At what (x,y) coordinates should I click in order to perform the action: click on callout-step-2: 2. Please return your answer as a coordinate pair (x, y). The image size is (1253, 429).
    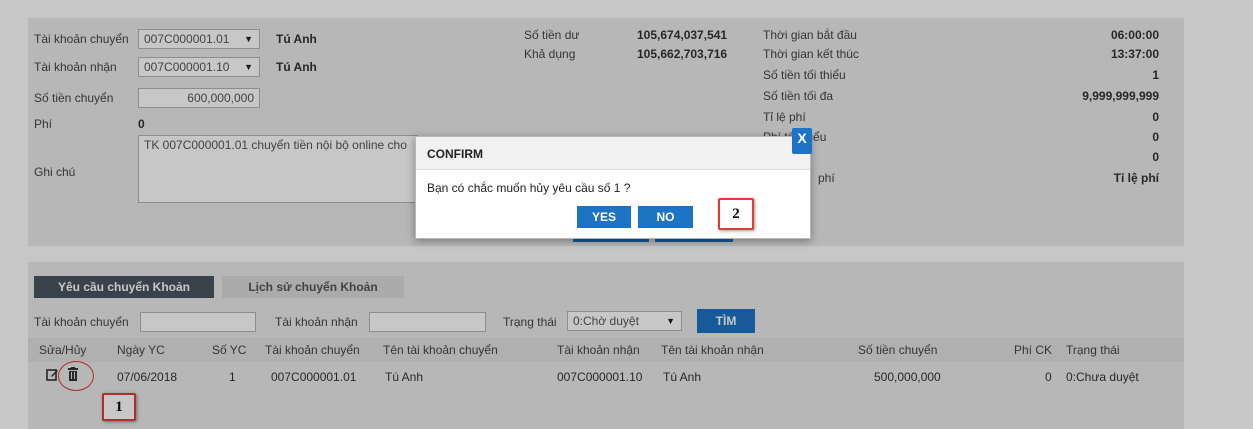
    Looking at the image, I should click on (736, 214).